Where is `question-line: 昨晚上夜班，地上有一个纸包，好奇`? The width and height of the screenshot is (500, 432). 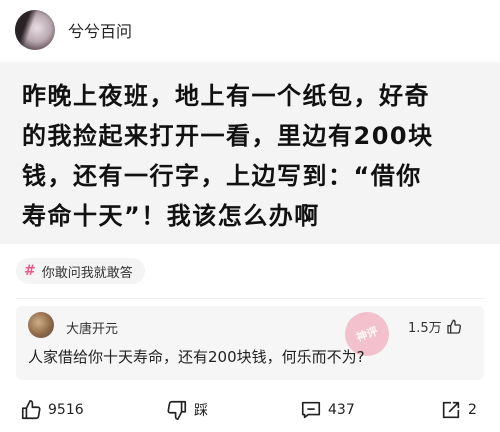 question-line: 昨晚上夜班，地上有一个纸包，好奇 is located at coordinates (226, 96).